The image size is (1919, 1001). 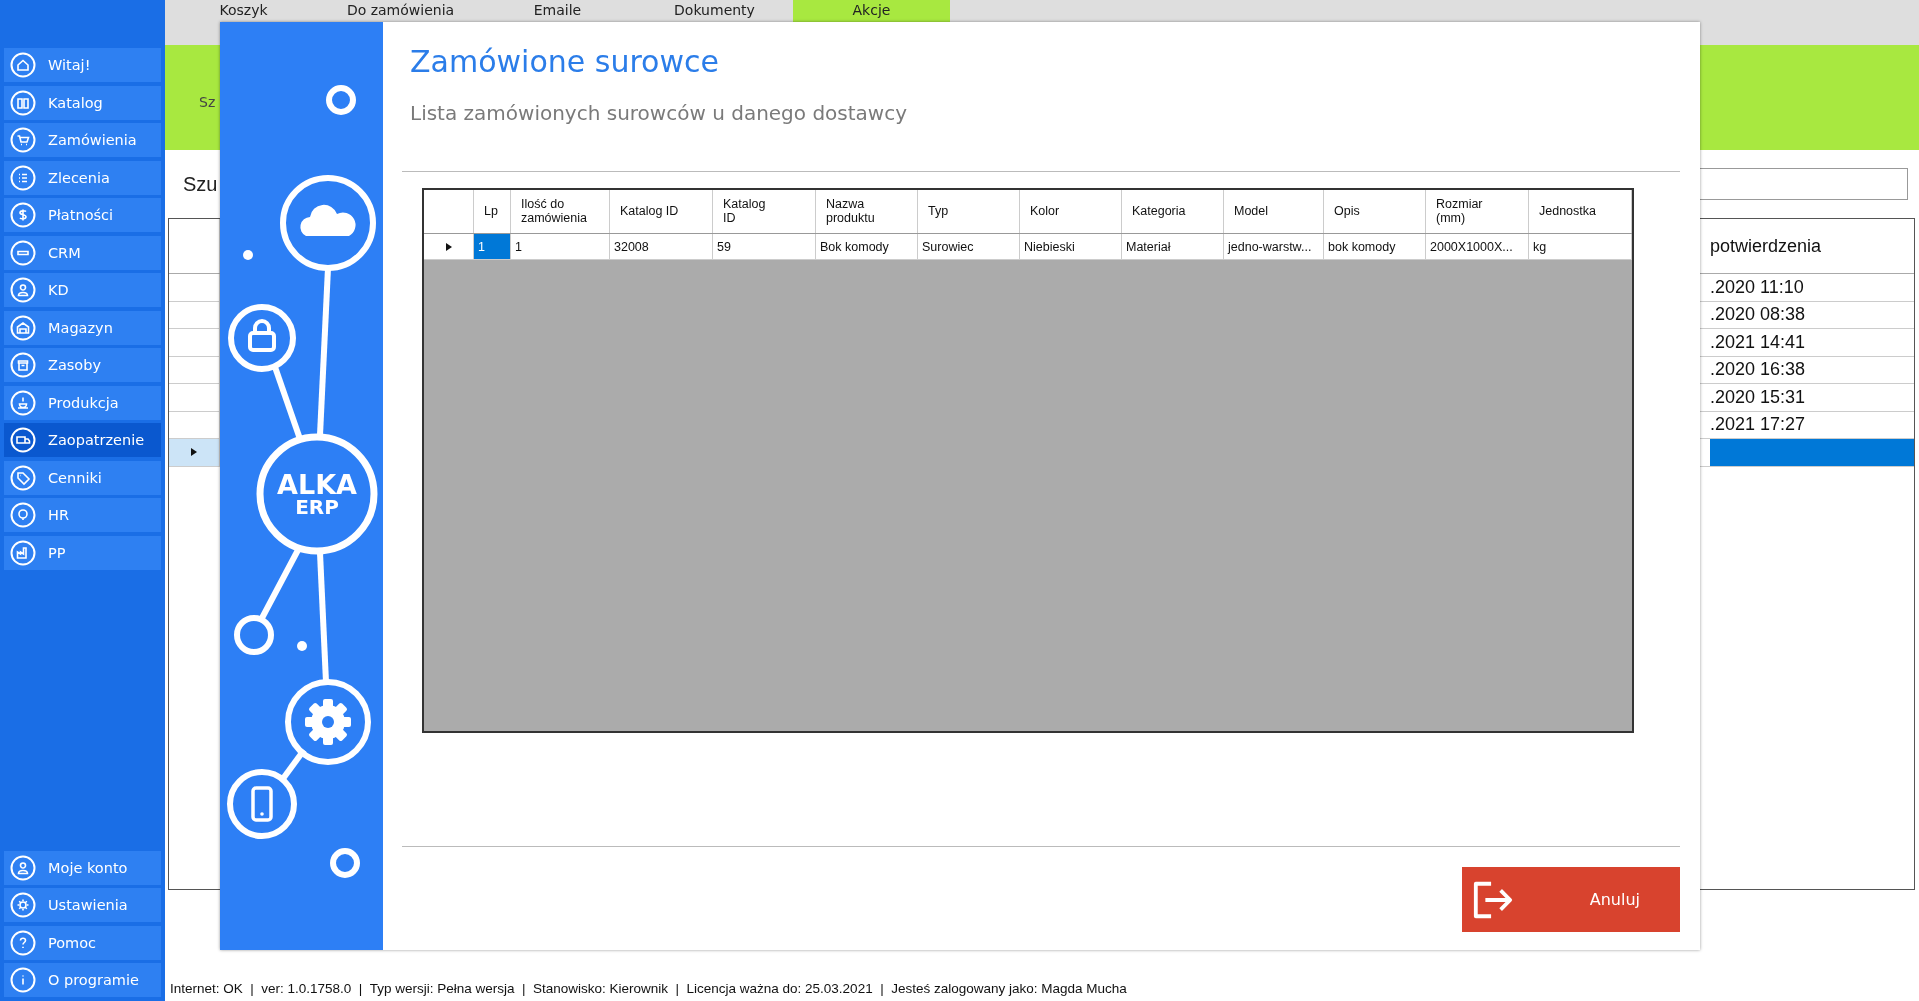 What do you see at coordinates (82, 140) in the screenshot?
I see `sidebar-item: Zamówienia` at bounding box center [82, 140].